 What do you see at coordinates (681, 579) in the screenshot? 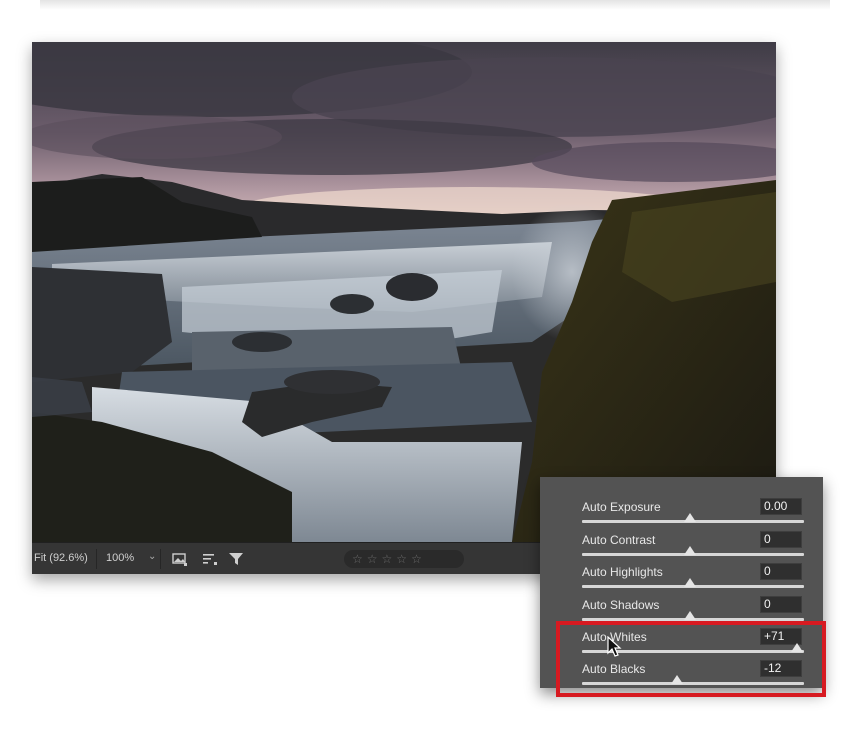
I see `auto-highlights-row: Auto Highlights 0` at bounding box center [681, 579].